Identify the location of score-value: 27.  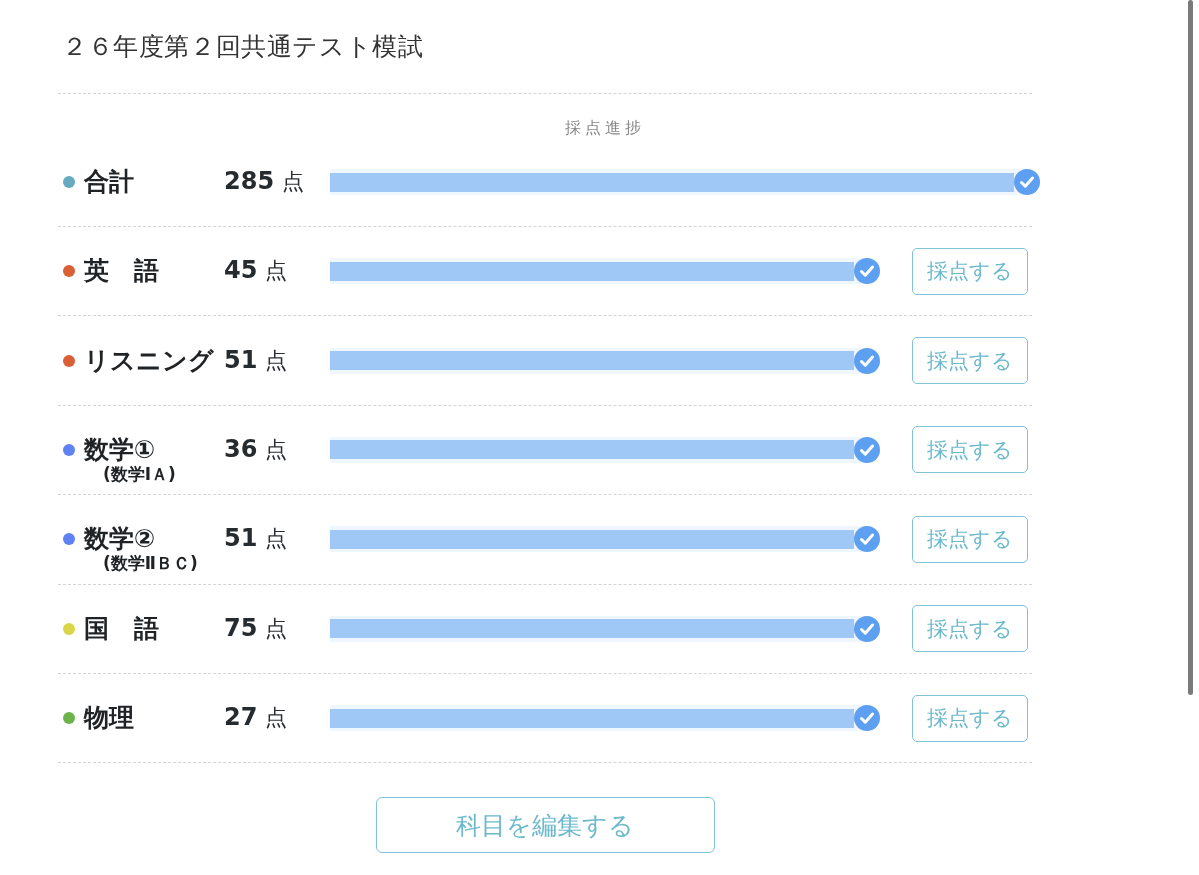
(241, 717).